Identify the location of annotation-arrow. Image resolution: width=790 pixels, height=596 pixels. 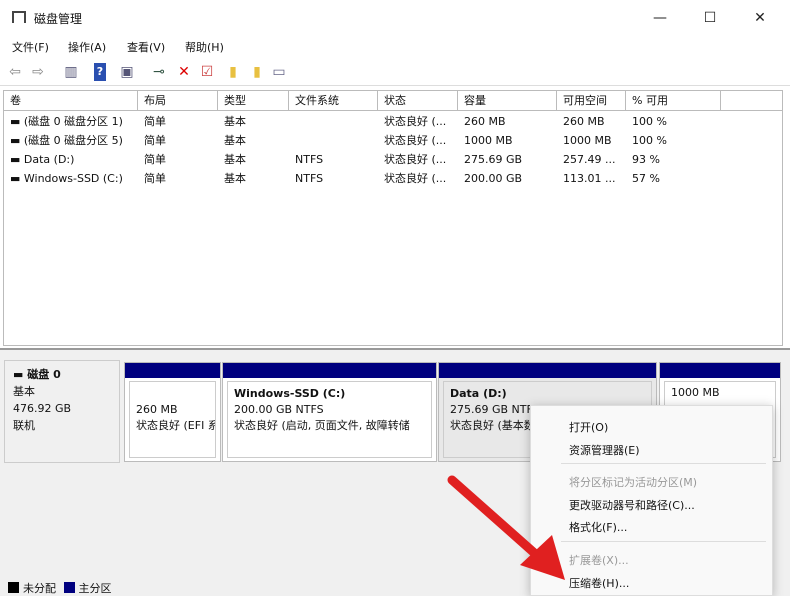
(506, 527).